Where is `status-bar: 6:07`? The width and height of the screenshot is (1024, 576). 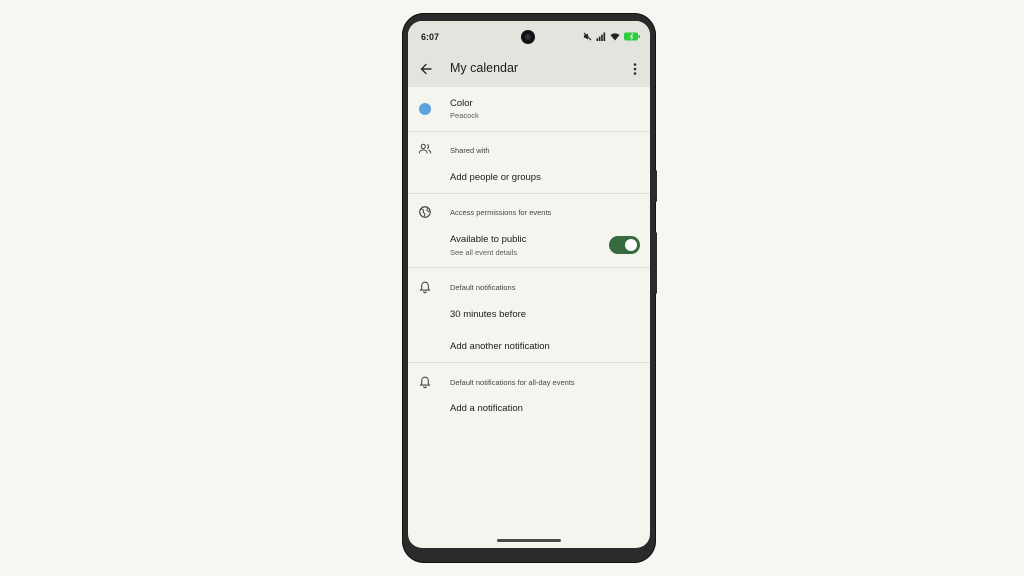 status-bar: 6:07 is located at coordinates (529, 35).